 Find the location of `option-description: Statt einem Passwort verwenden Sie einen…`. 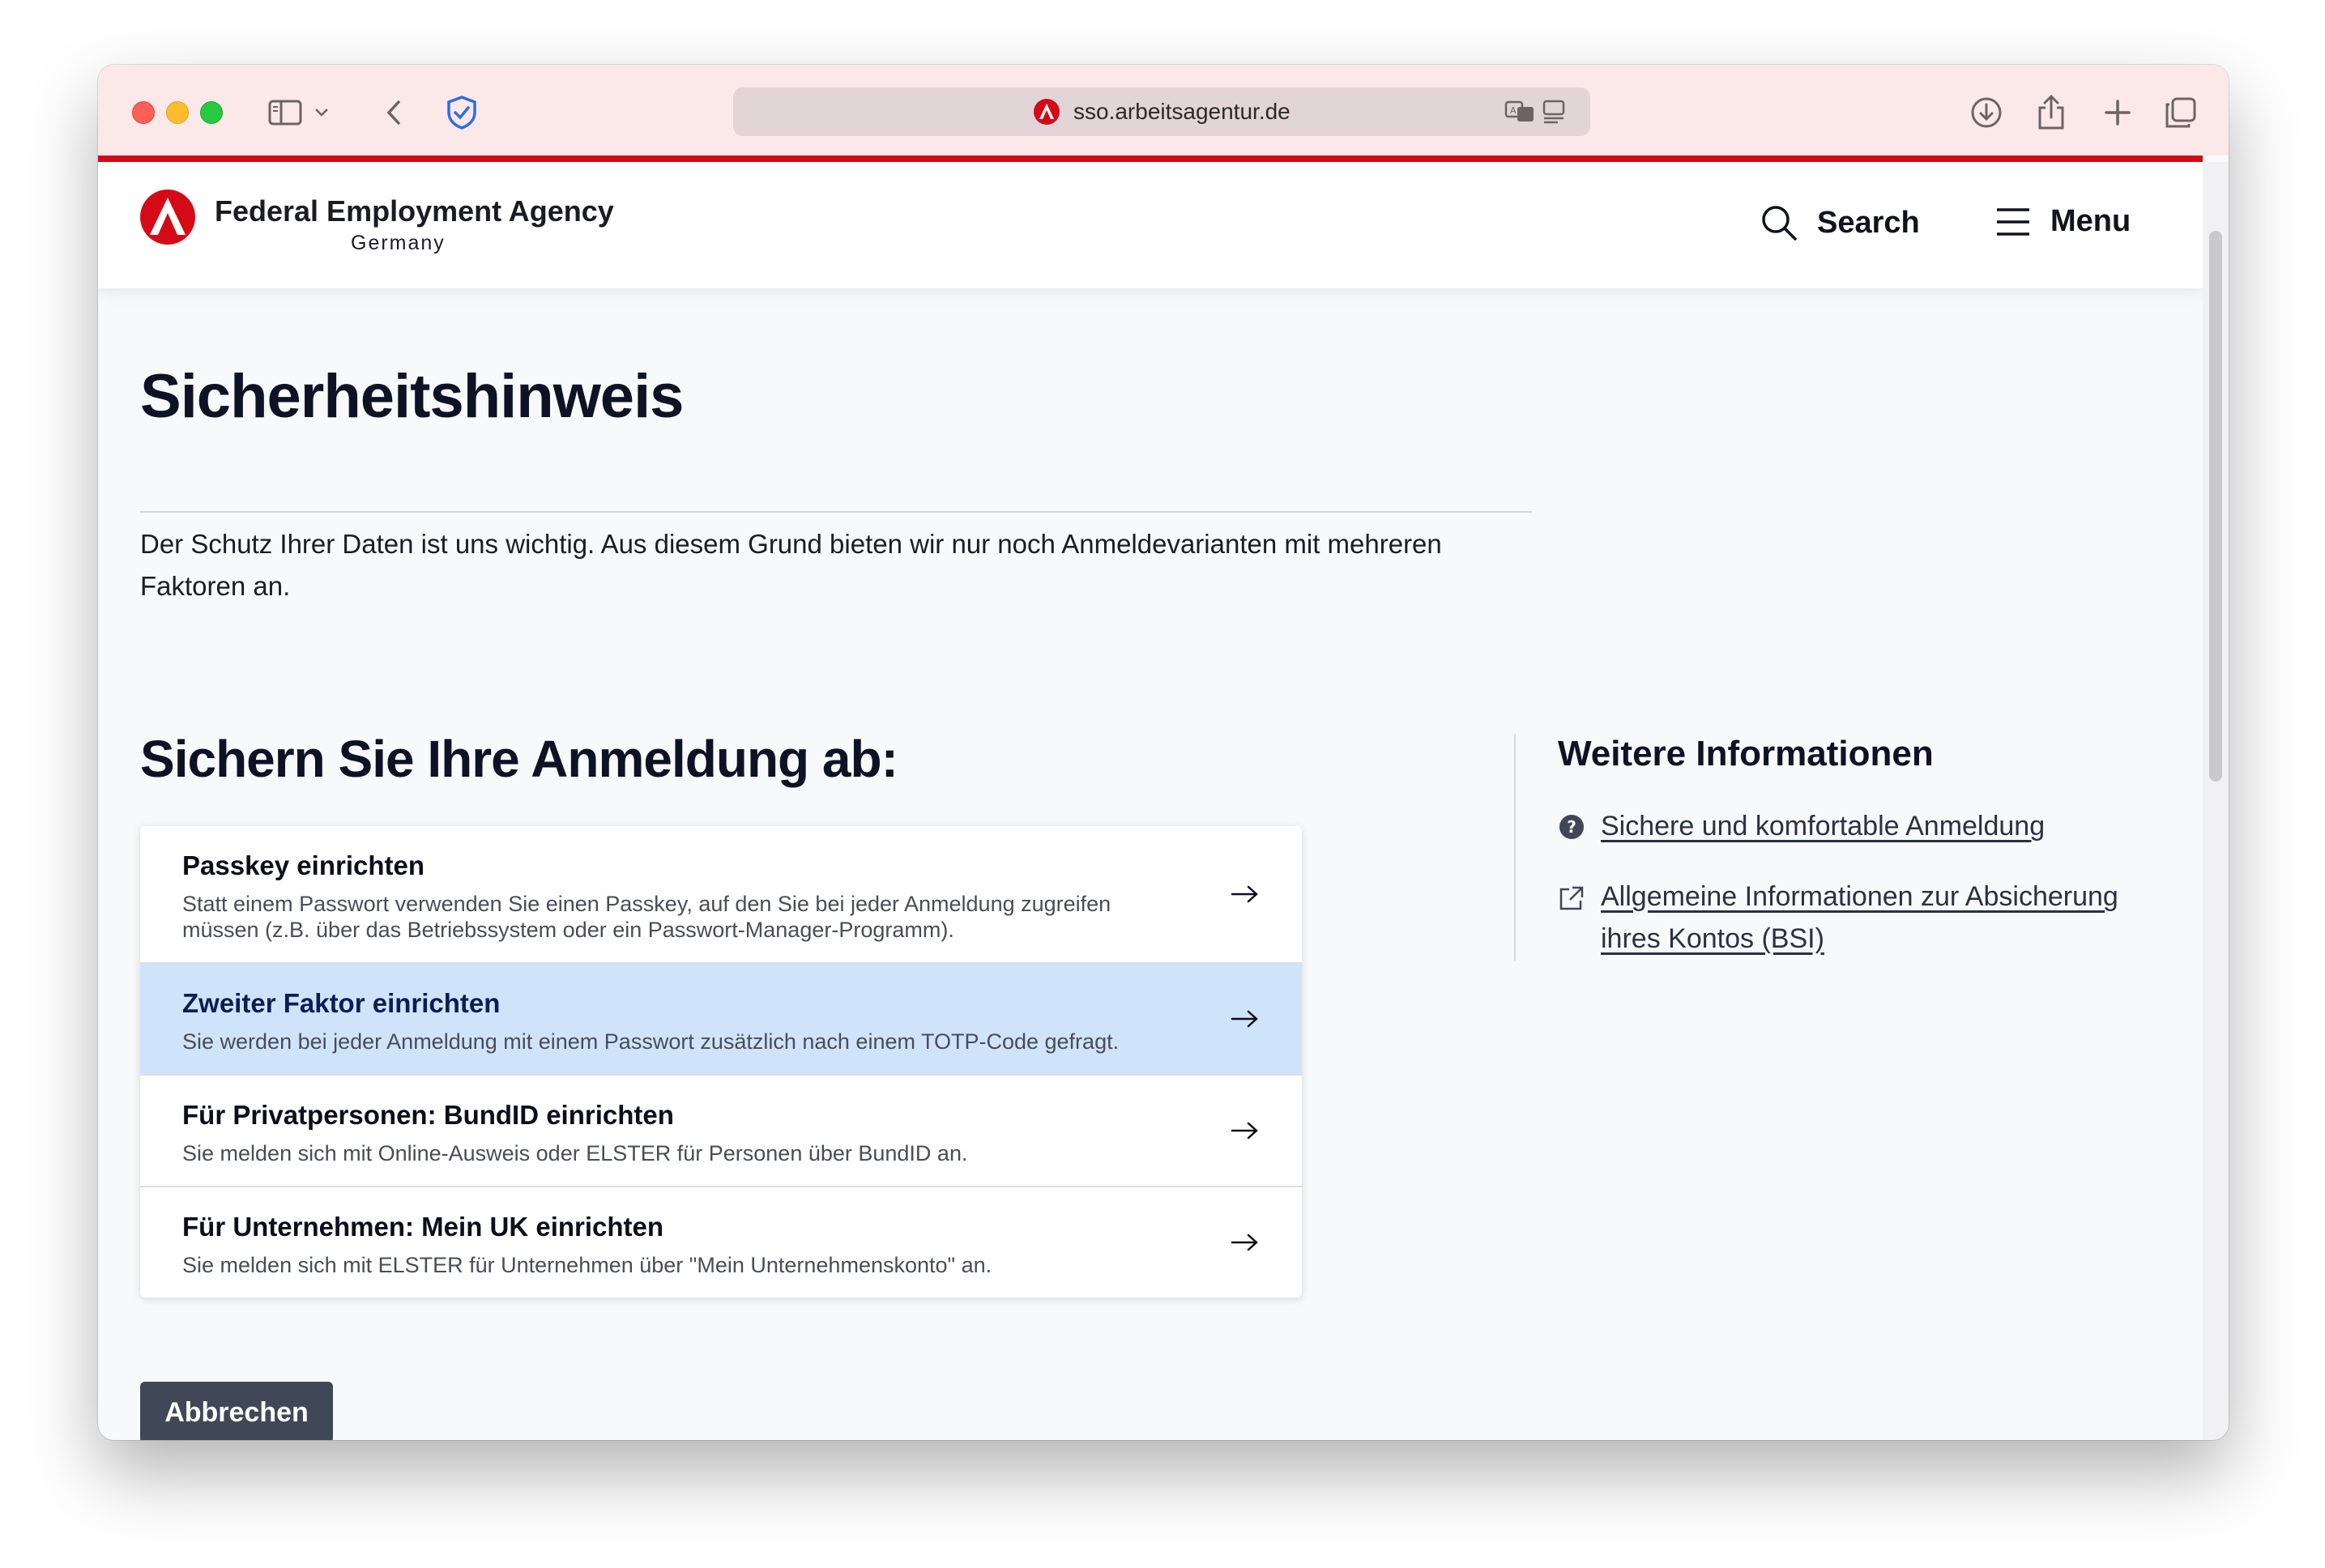

option-description: Statt einem Passwort verwenden Sie einen… is located at coordinates (646, 917).